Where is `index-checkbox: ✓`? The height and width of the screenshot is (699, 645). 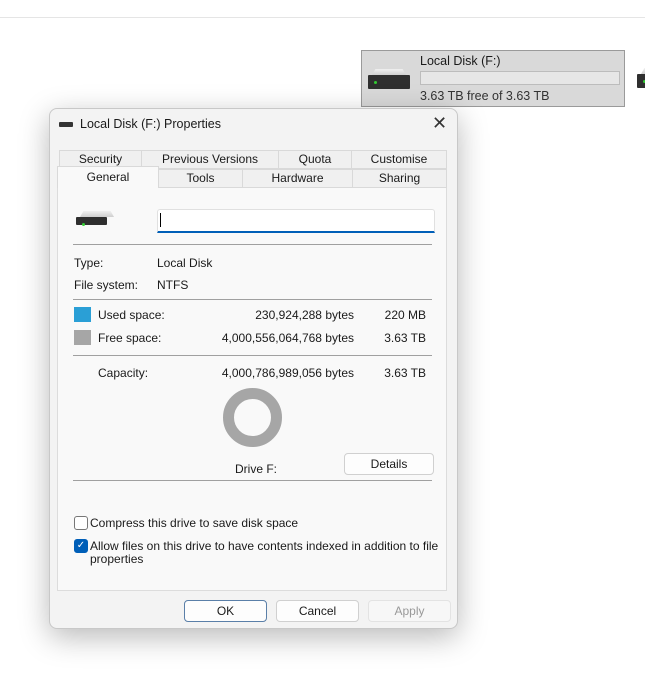 index-checkbox: ✓ is located at coordinates (81, 546).